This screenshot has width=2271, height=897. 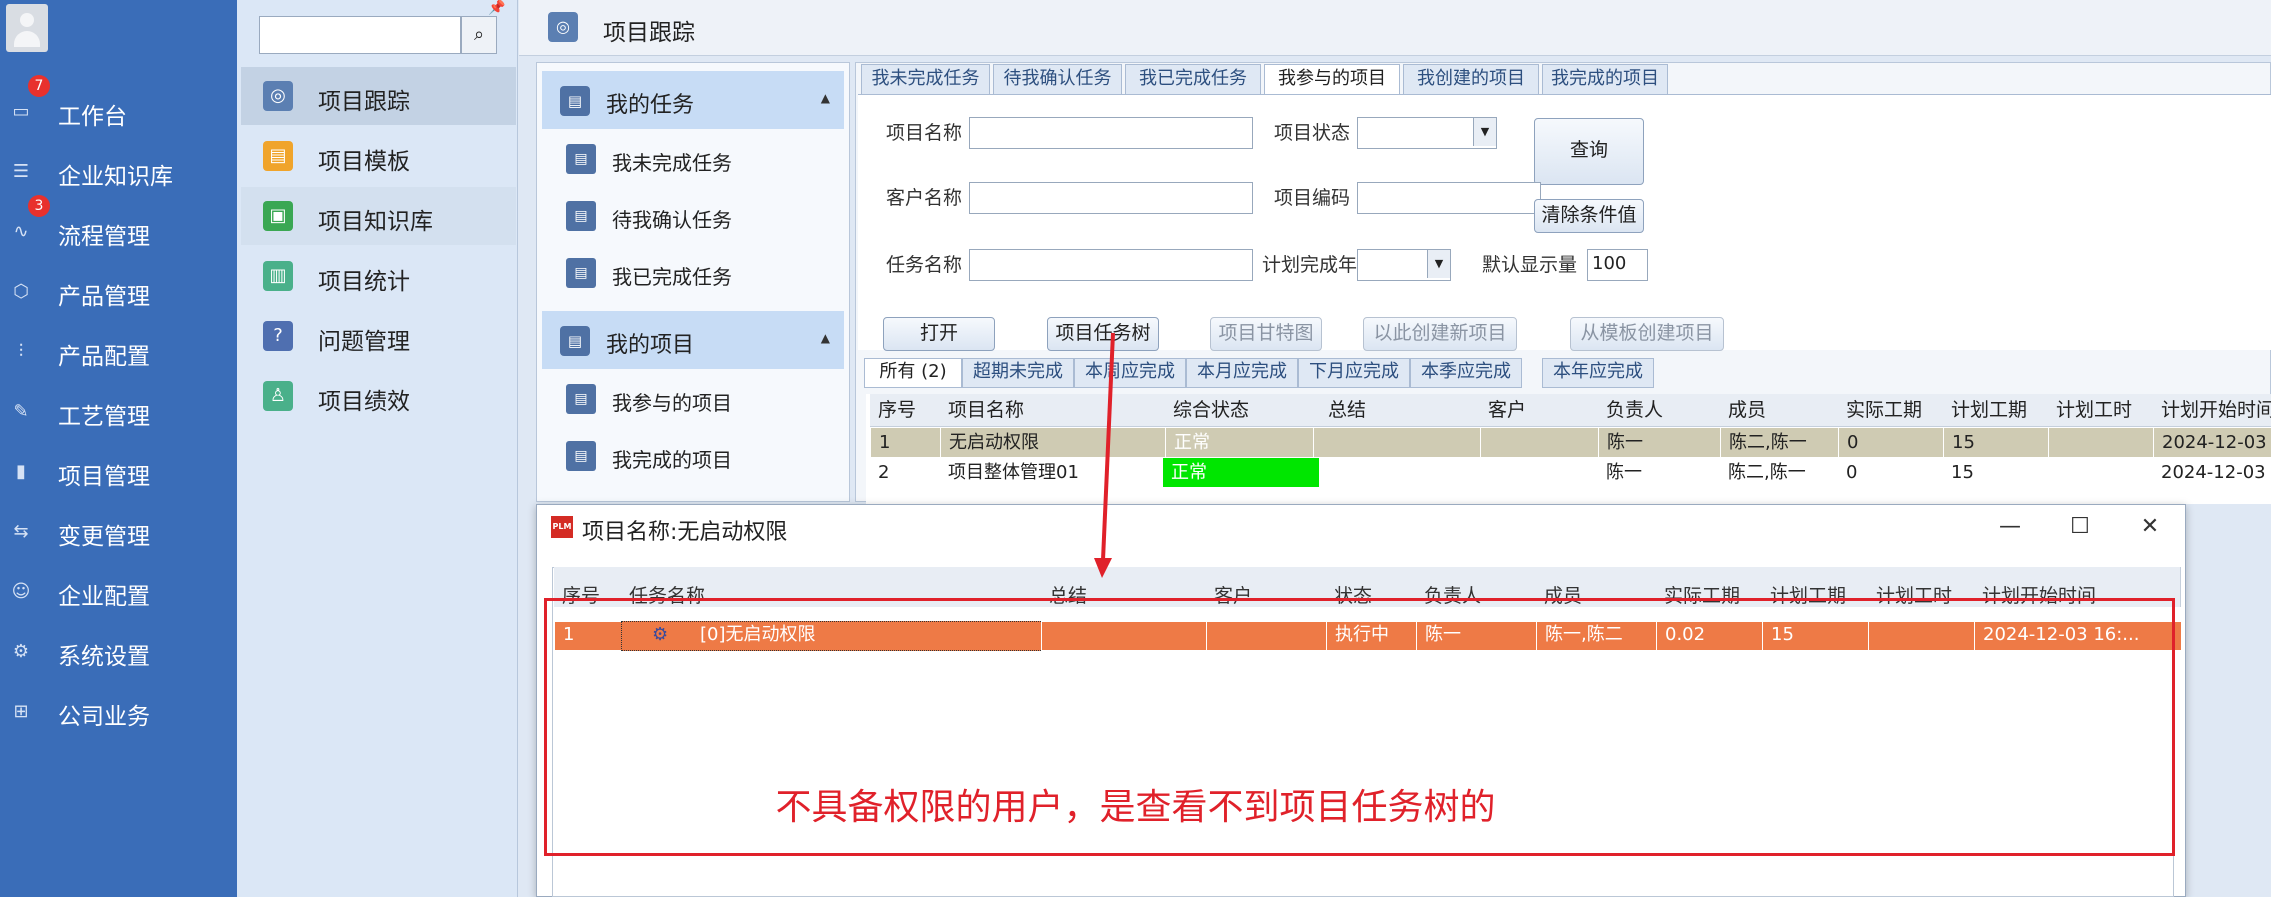 What do you see at coordinates (278, 216) in the screenshot?
I see `knowledge-icon: ▣` at bounding box center [278, 216].